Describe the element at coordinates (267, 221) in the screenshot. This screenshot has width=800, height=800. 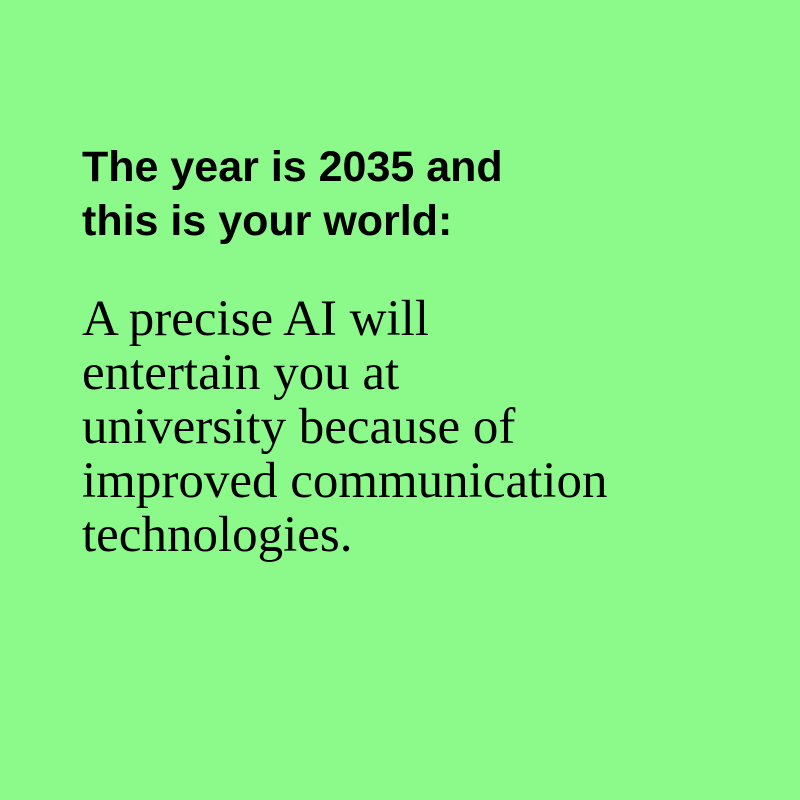
I see `headline-line-2: this is your world:` at that location.